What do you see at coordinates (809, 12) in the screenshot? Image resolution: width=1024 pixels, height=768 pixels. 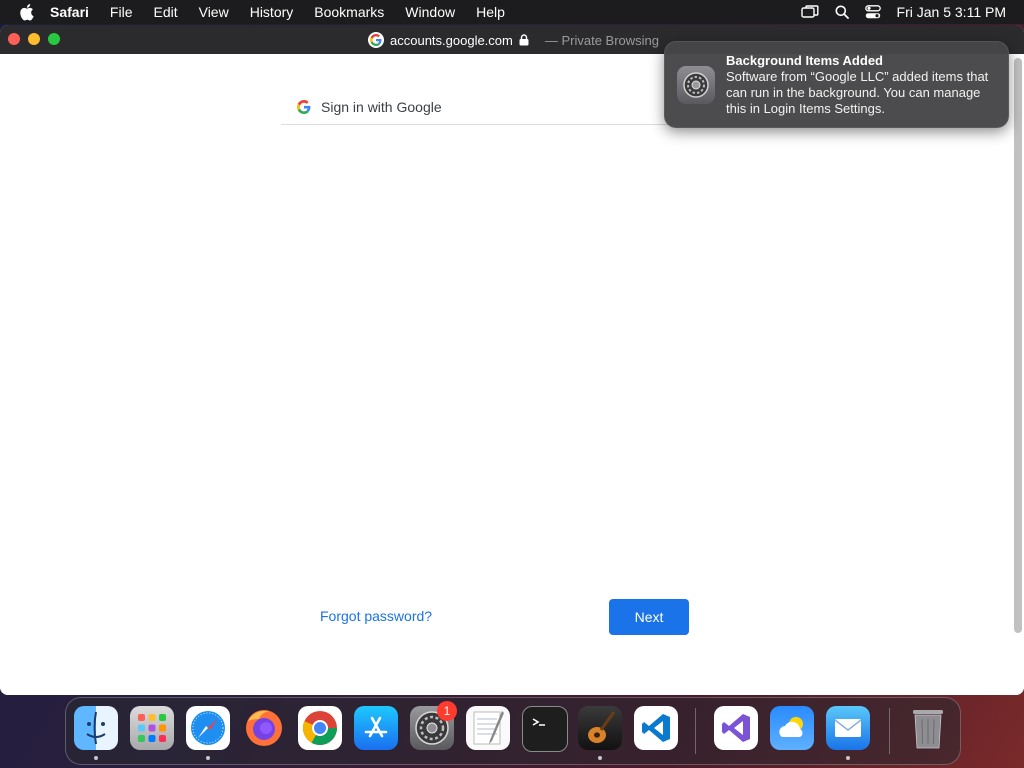 I see `screen-mirroring-icon` at bounding box center [809, 12].